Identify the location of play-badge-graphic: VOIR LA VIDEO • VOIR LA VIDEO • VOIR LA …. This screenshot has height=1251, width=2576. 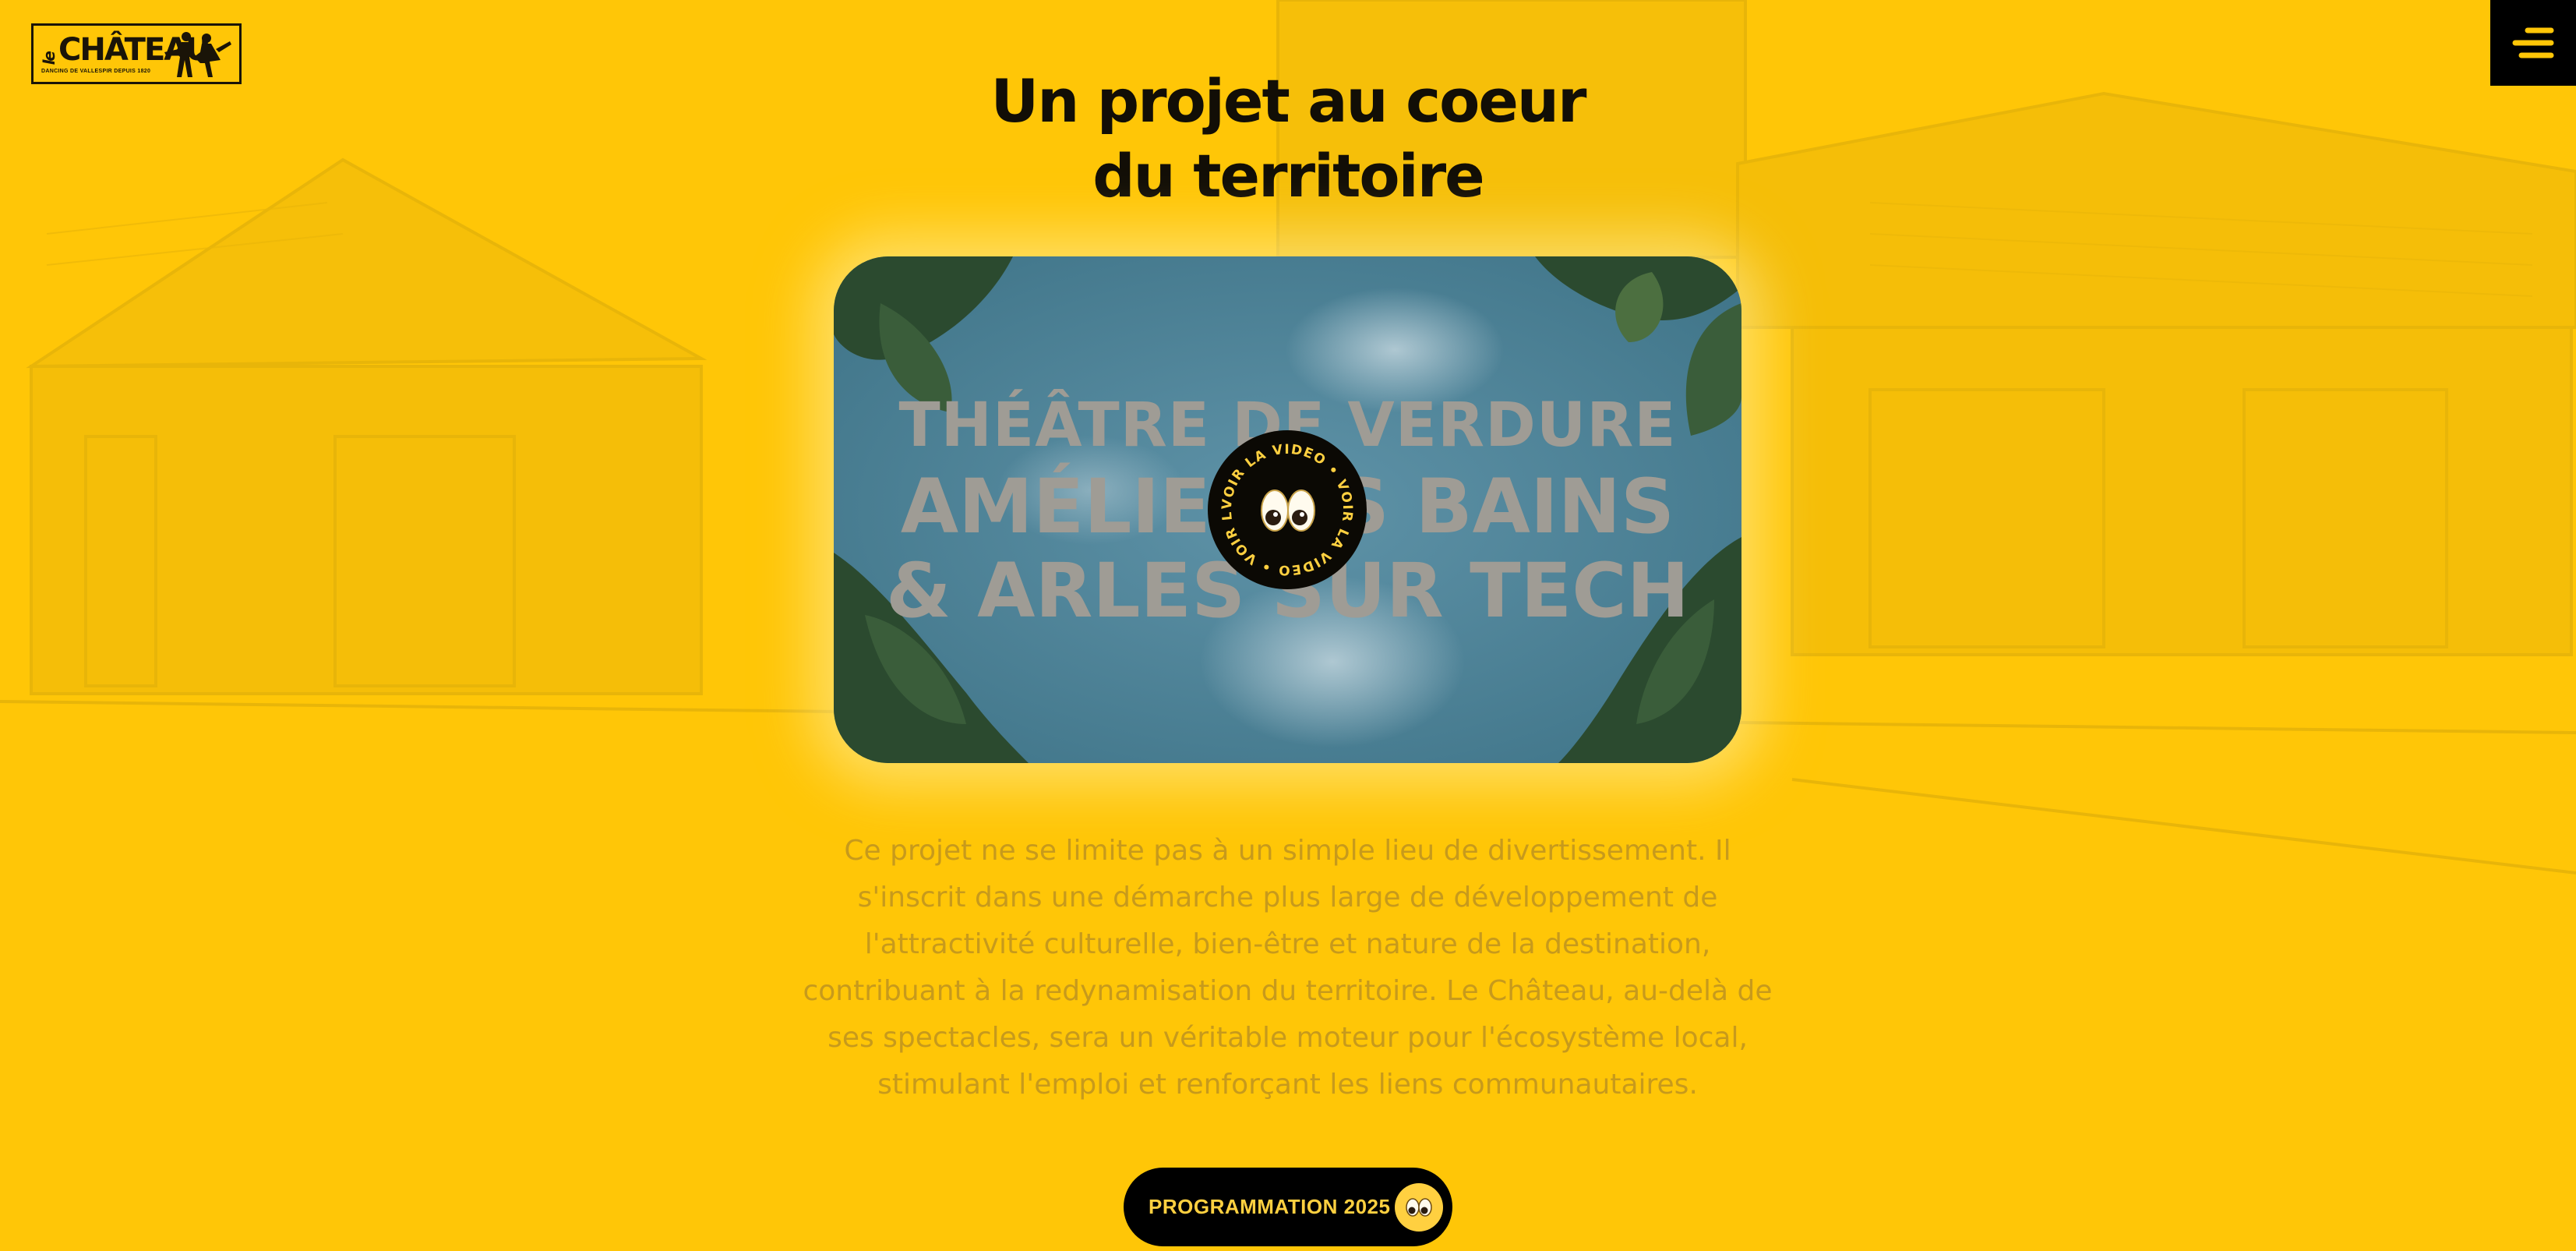
(1278, 498).